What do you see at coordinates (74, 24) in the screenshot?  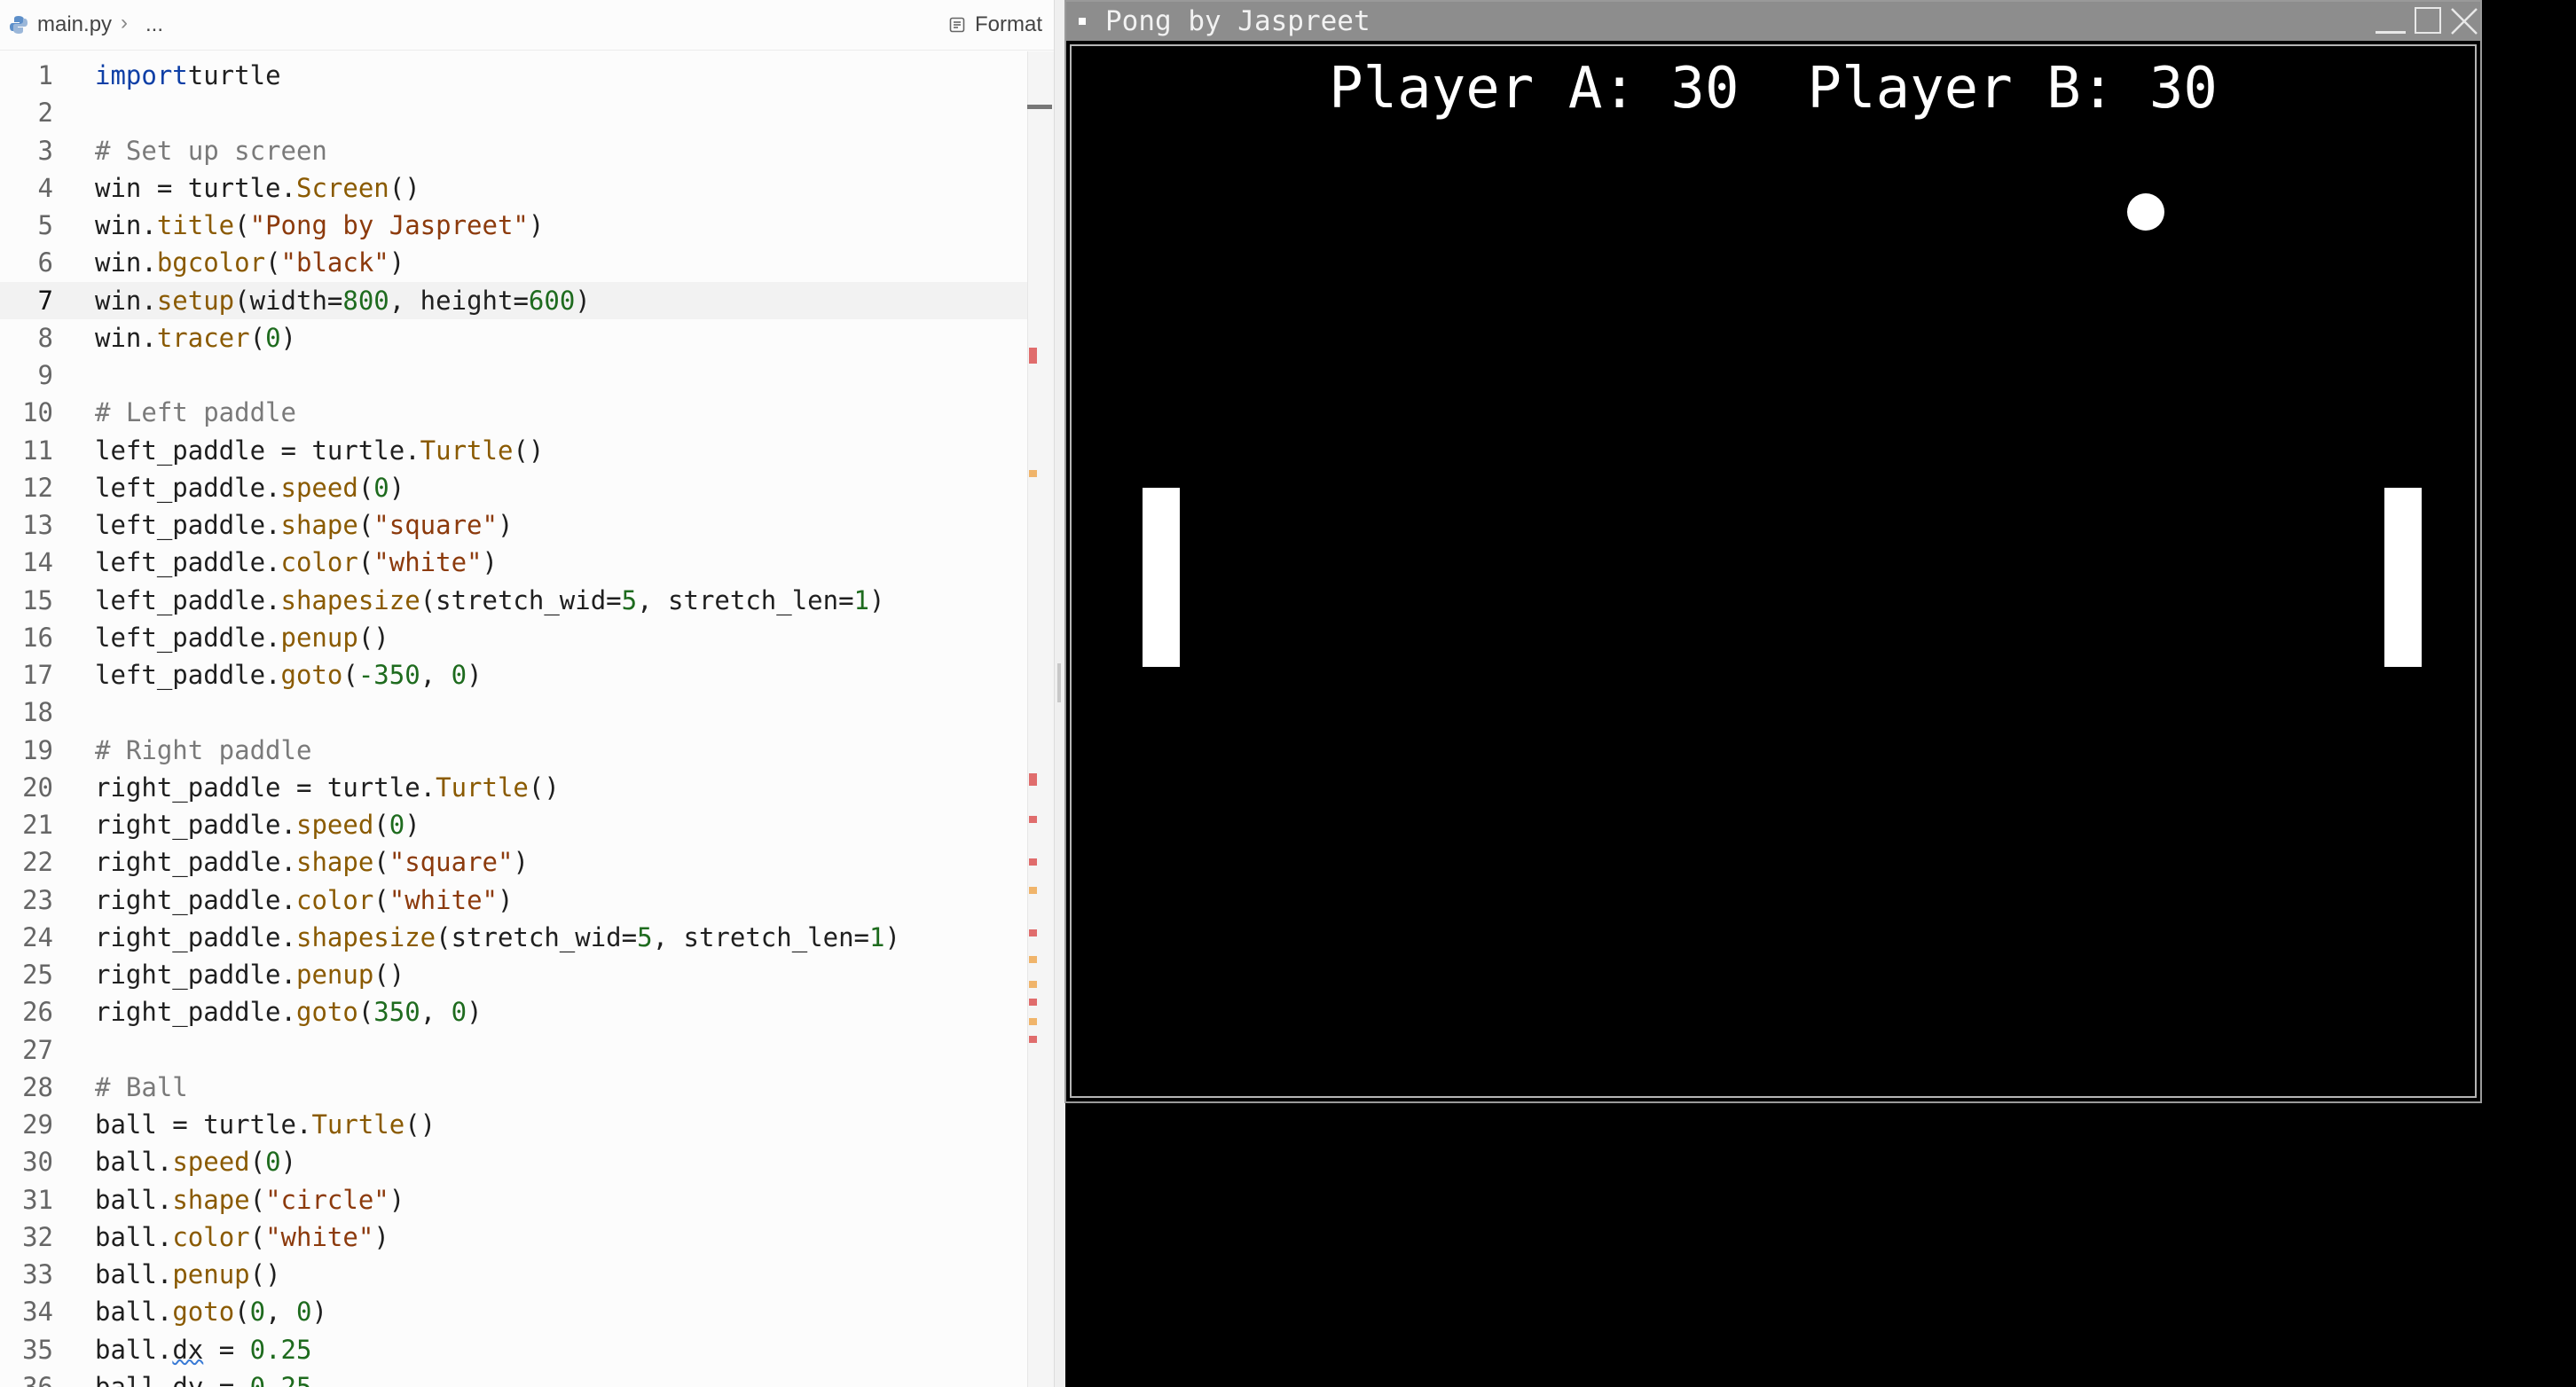 I see `file-name: main.py` at bounding box center [74, 24].